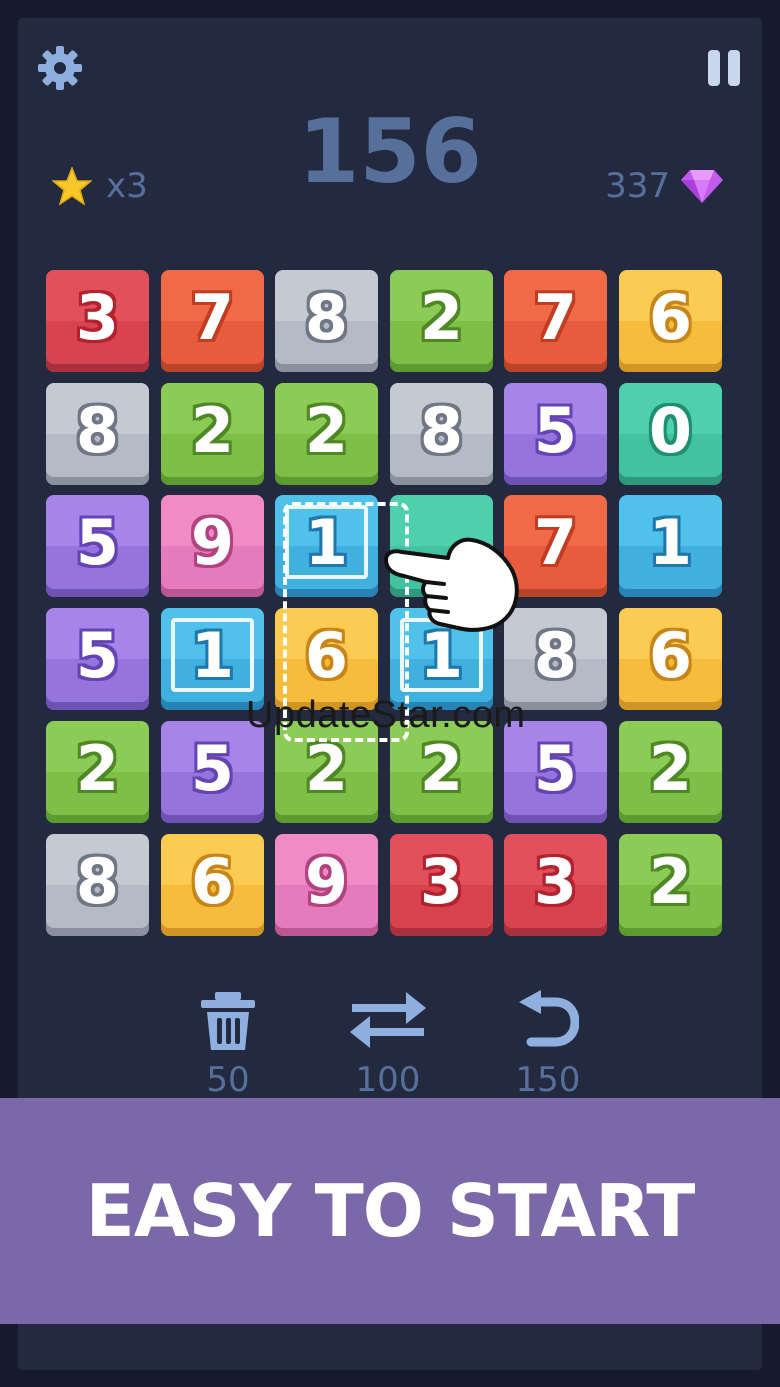 This screenshot has height=1387, width=780. I want to click on tile-r1-c5: 7, so click(555, 321).